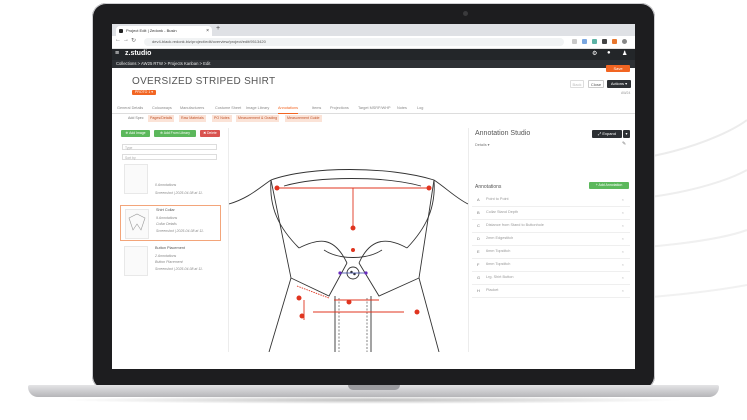 The height and width of the screenshot is (420, 747). What do you see at coordinates (609, 53) in the screenshot?
I see `notification-icon: ●` at bounding box center [609, 53].